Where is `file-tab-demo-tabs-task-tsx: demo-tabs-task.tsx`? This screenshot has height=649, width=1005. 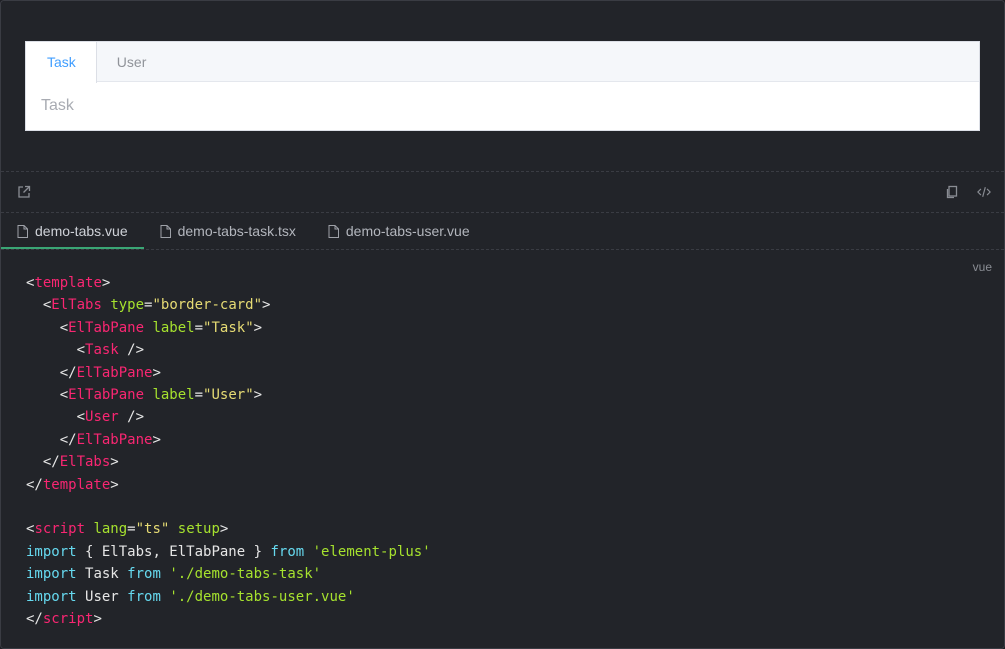
file-tab-demo-tabs-task-tsx: demo-tabs-task.tsx is located at coordinates (228, 231).